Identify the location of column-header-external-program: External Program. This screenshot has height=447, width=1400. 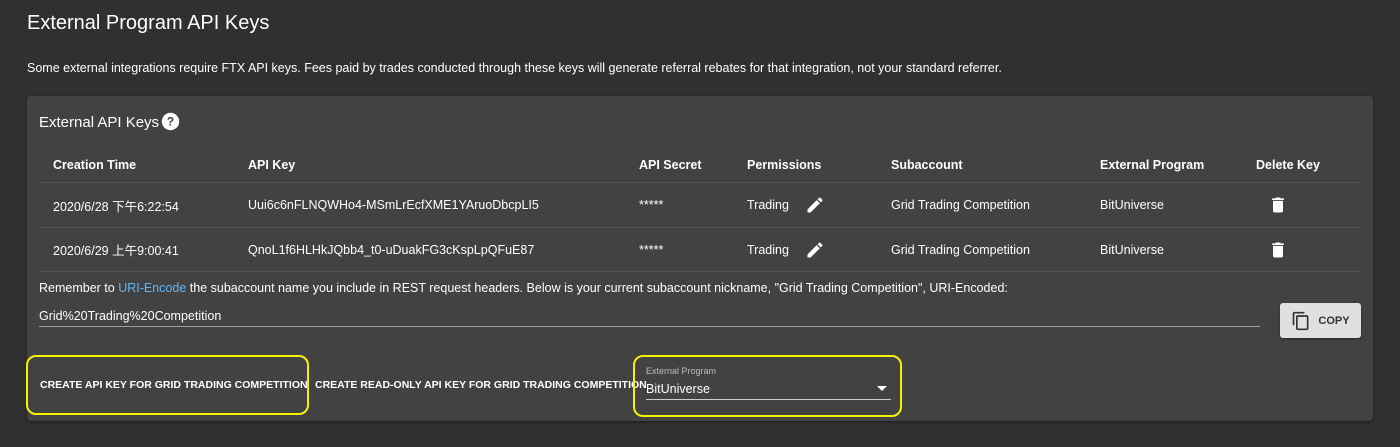
(1152, 165).